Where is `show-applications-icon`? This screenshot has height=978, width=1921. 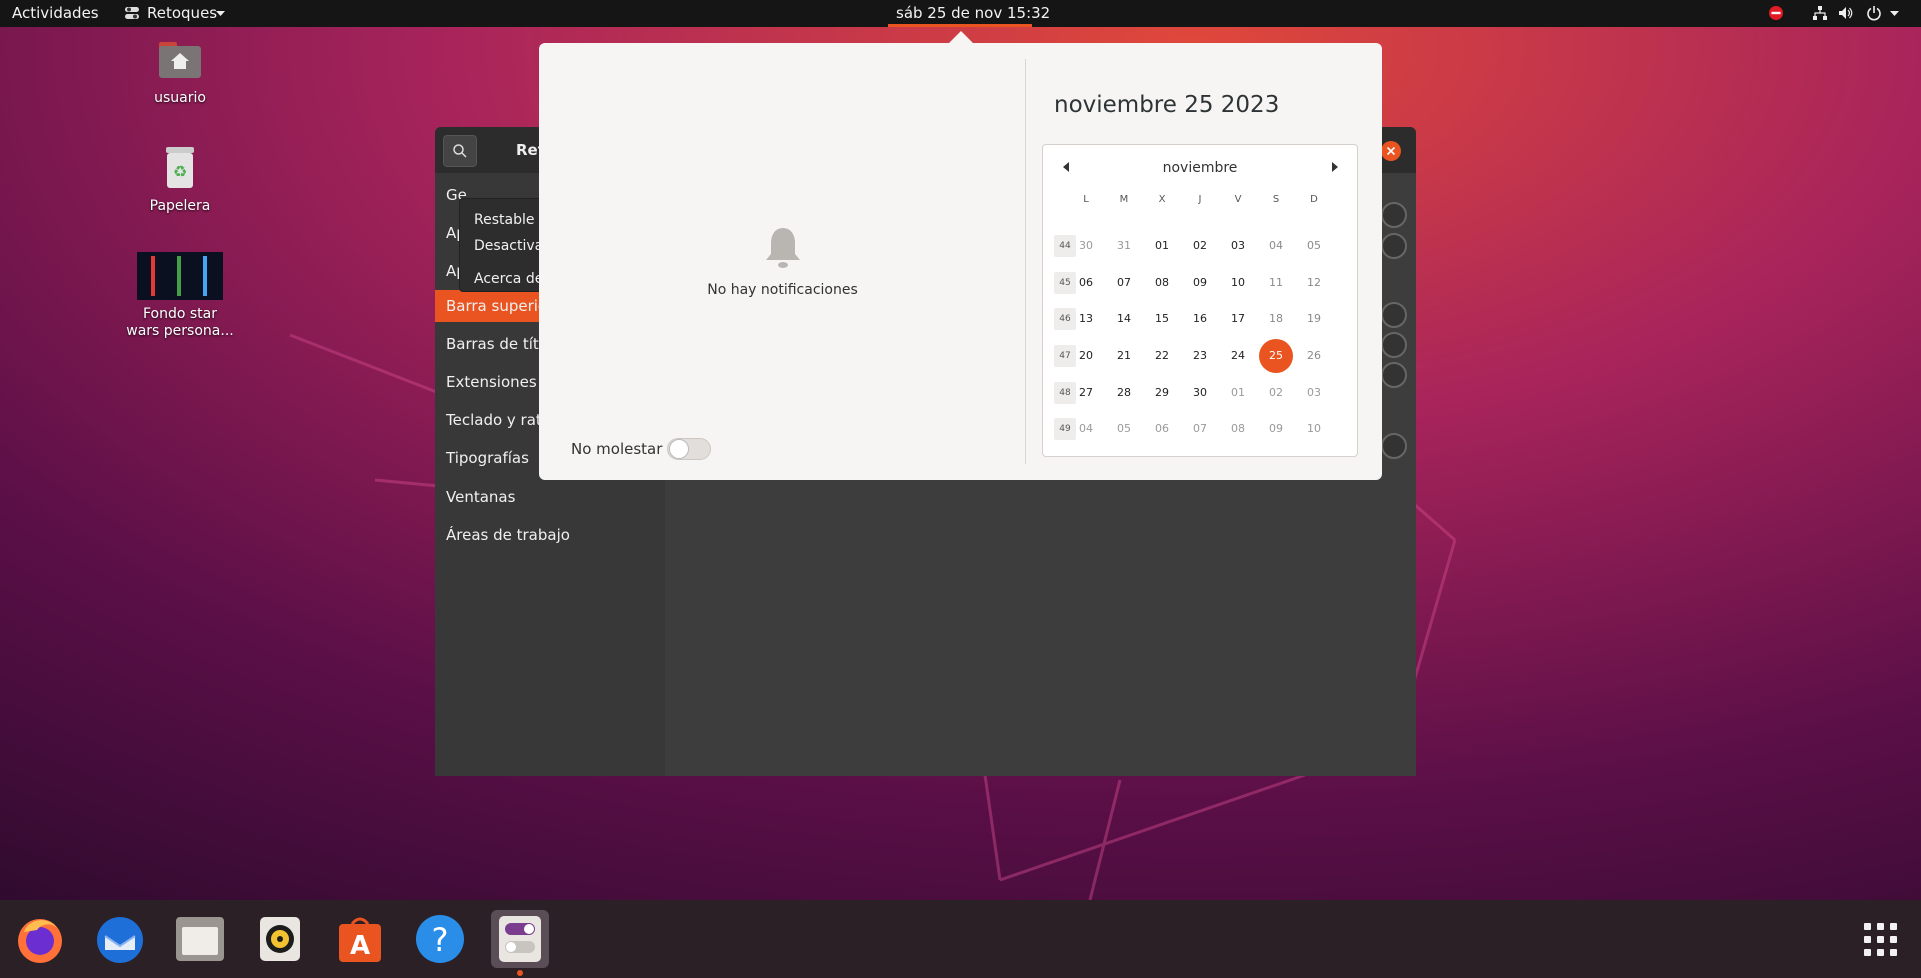 show-applications-icon is located at coordinates (1880, 939).